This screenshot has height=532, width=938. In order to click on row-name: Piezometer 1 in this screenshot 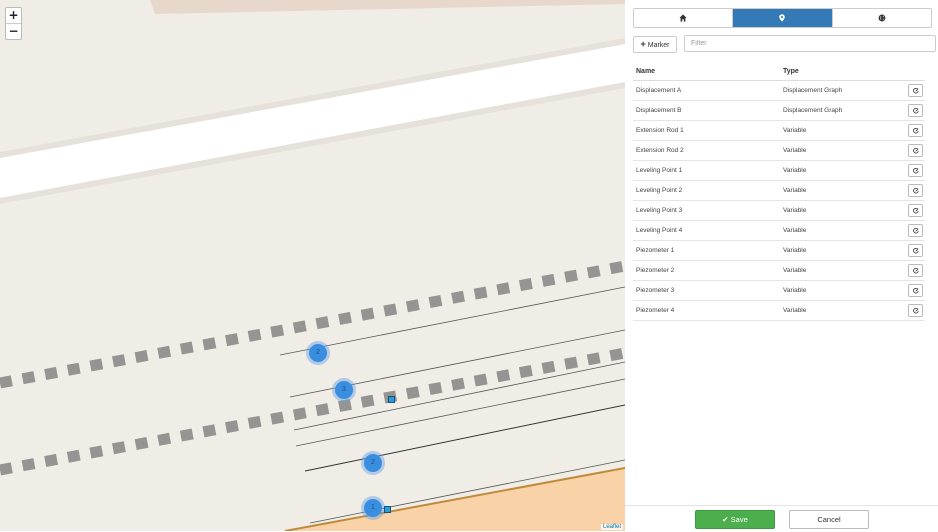, I will do `click(655, 250)`.